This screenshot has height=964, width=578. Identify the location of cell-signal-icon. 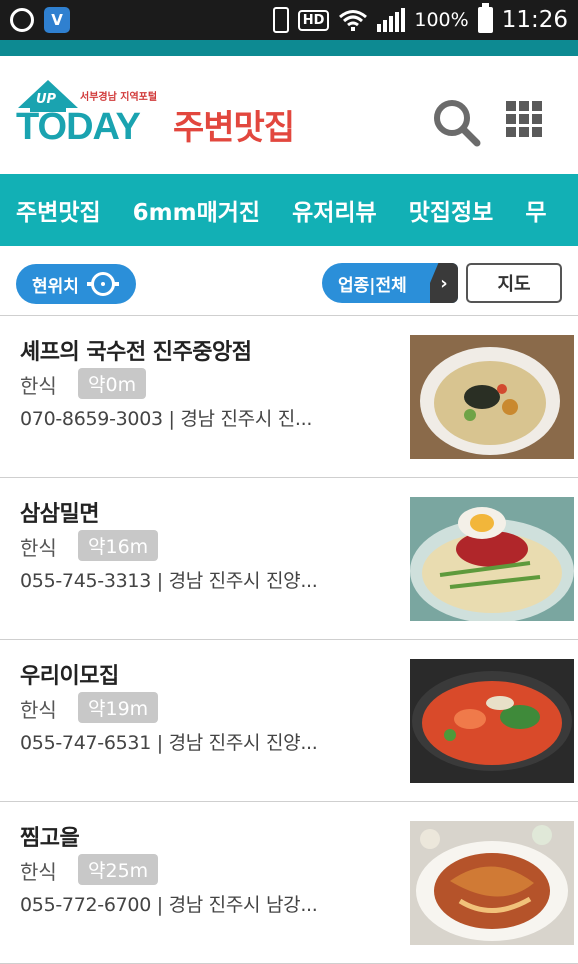
(391, 20).